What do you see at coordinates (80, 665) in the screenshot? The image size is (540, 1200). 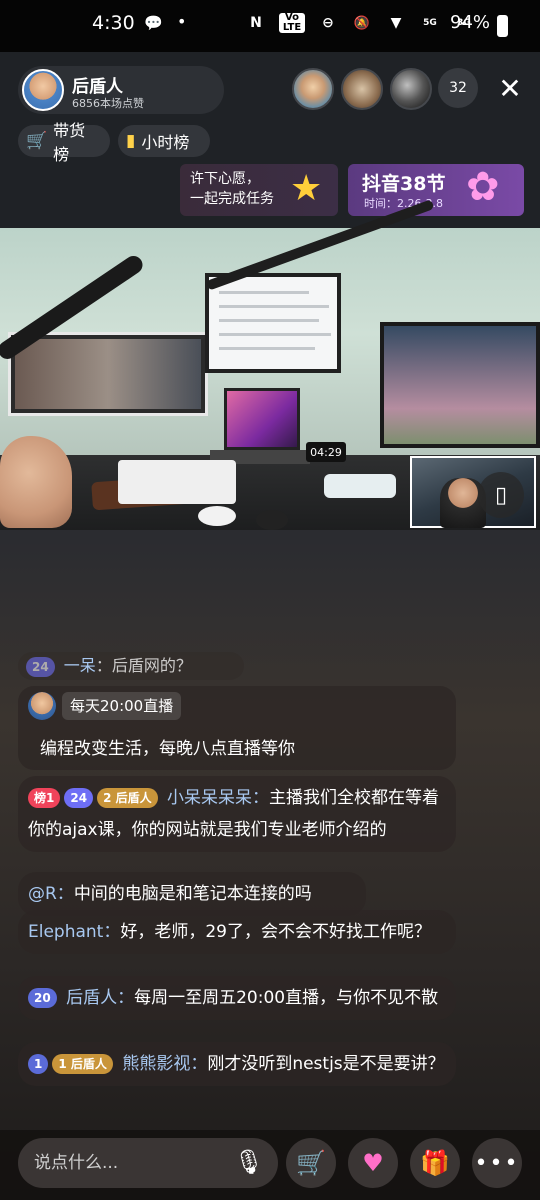 I see `chat-user: 一呆` at bounding box center [80, 665].